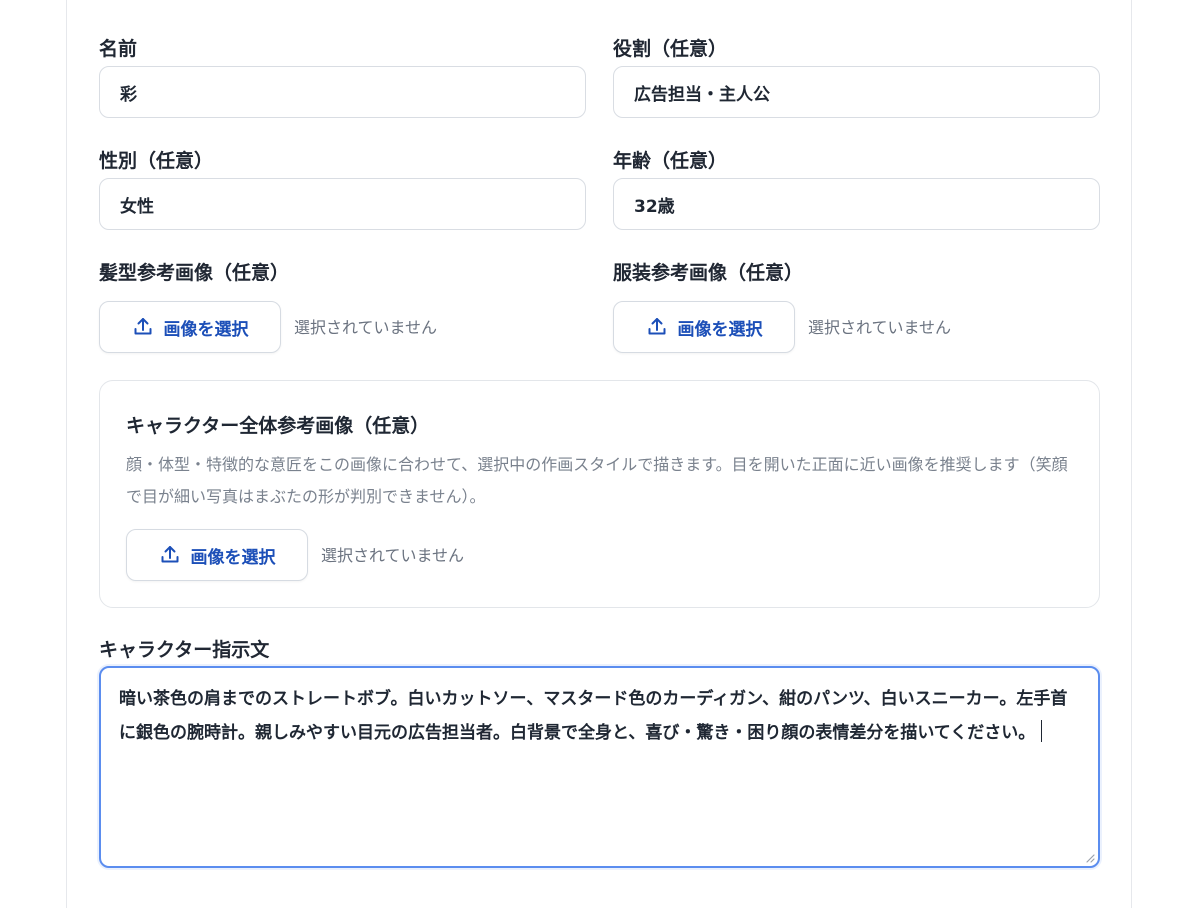 This screenshot has width=1200, height=908. I want to click on full-ref-title: キャラクター全体参考画像（任意）, so click(278, 426).